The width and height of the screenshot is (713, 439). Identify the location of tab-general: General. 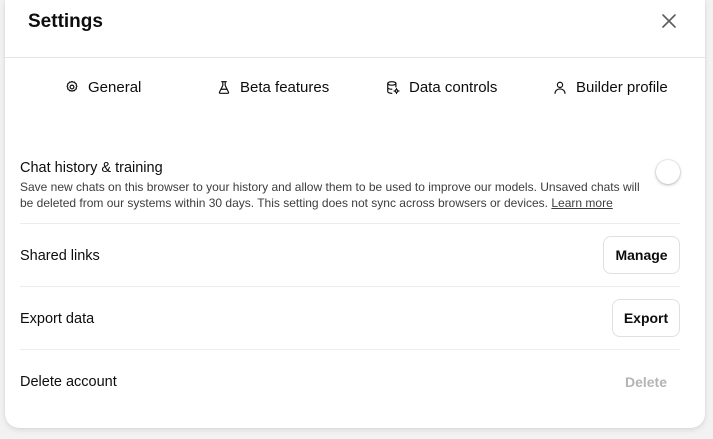
(103, 87).